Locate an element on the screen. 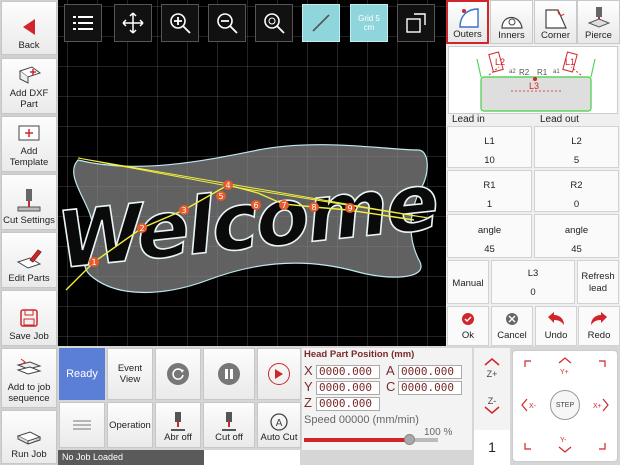 This screenshot has height=465, width=620. cut-off-label: Cut off is located at coordinates (229, 437).